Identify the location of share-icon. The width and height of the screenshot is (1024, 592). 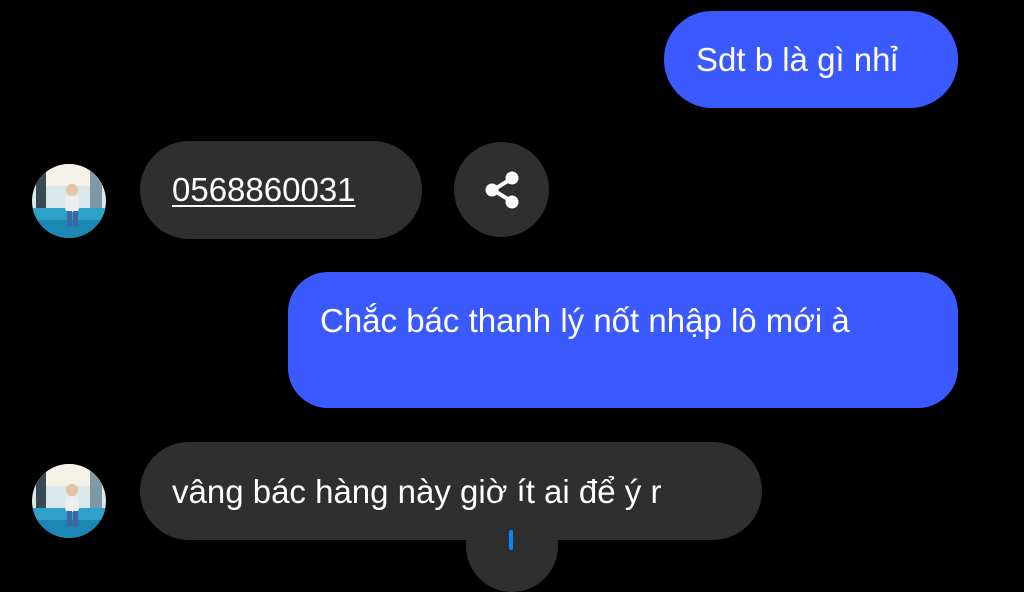
(501, 189).